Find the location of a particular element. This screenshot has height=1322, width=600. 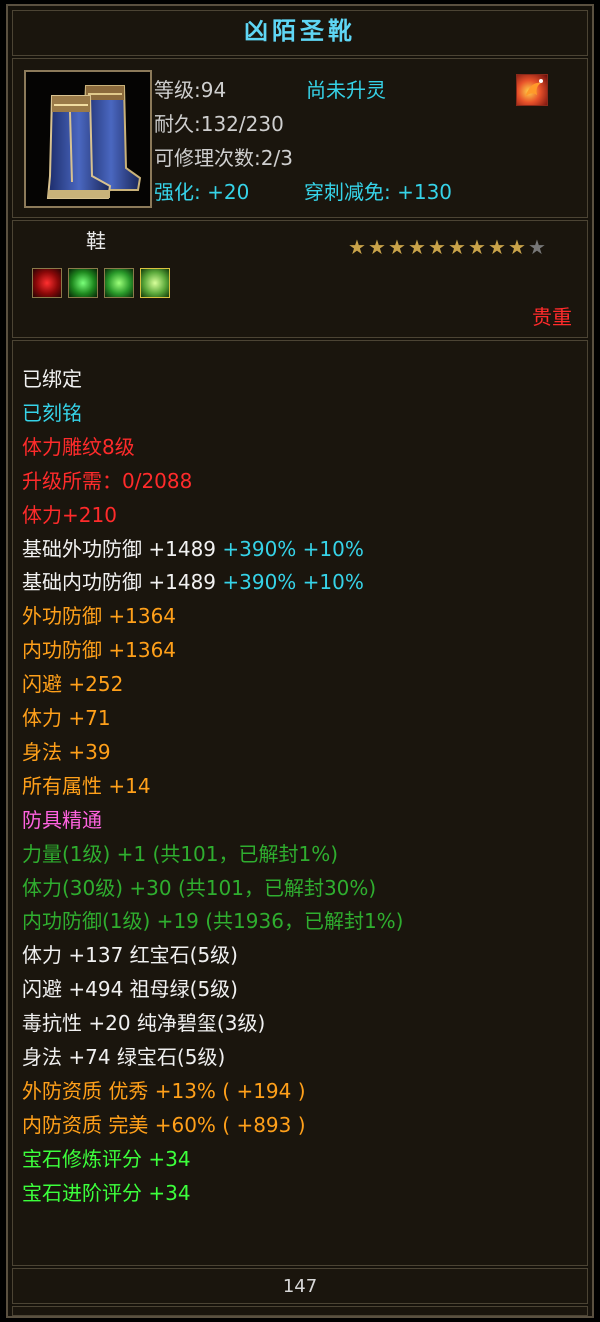

stat-text: 体力雕纹8级 is located at coordinates (78, 446).